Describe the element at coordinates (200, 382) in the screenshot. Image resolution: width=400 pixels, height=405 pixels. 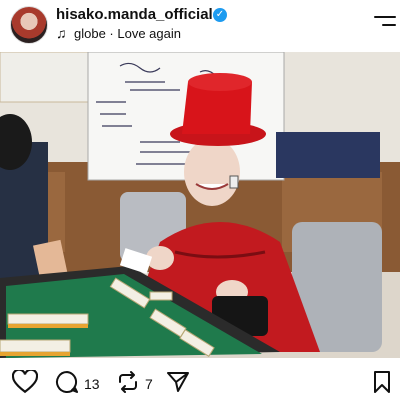
I see `action-bar: 13 7` at that location.